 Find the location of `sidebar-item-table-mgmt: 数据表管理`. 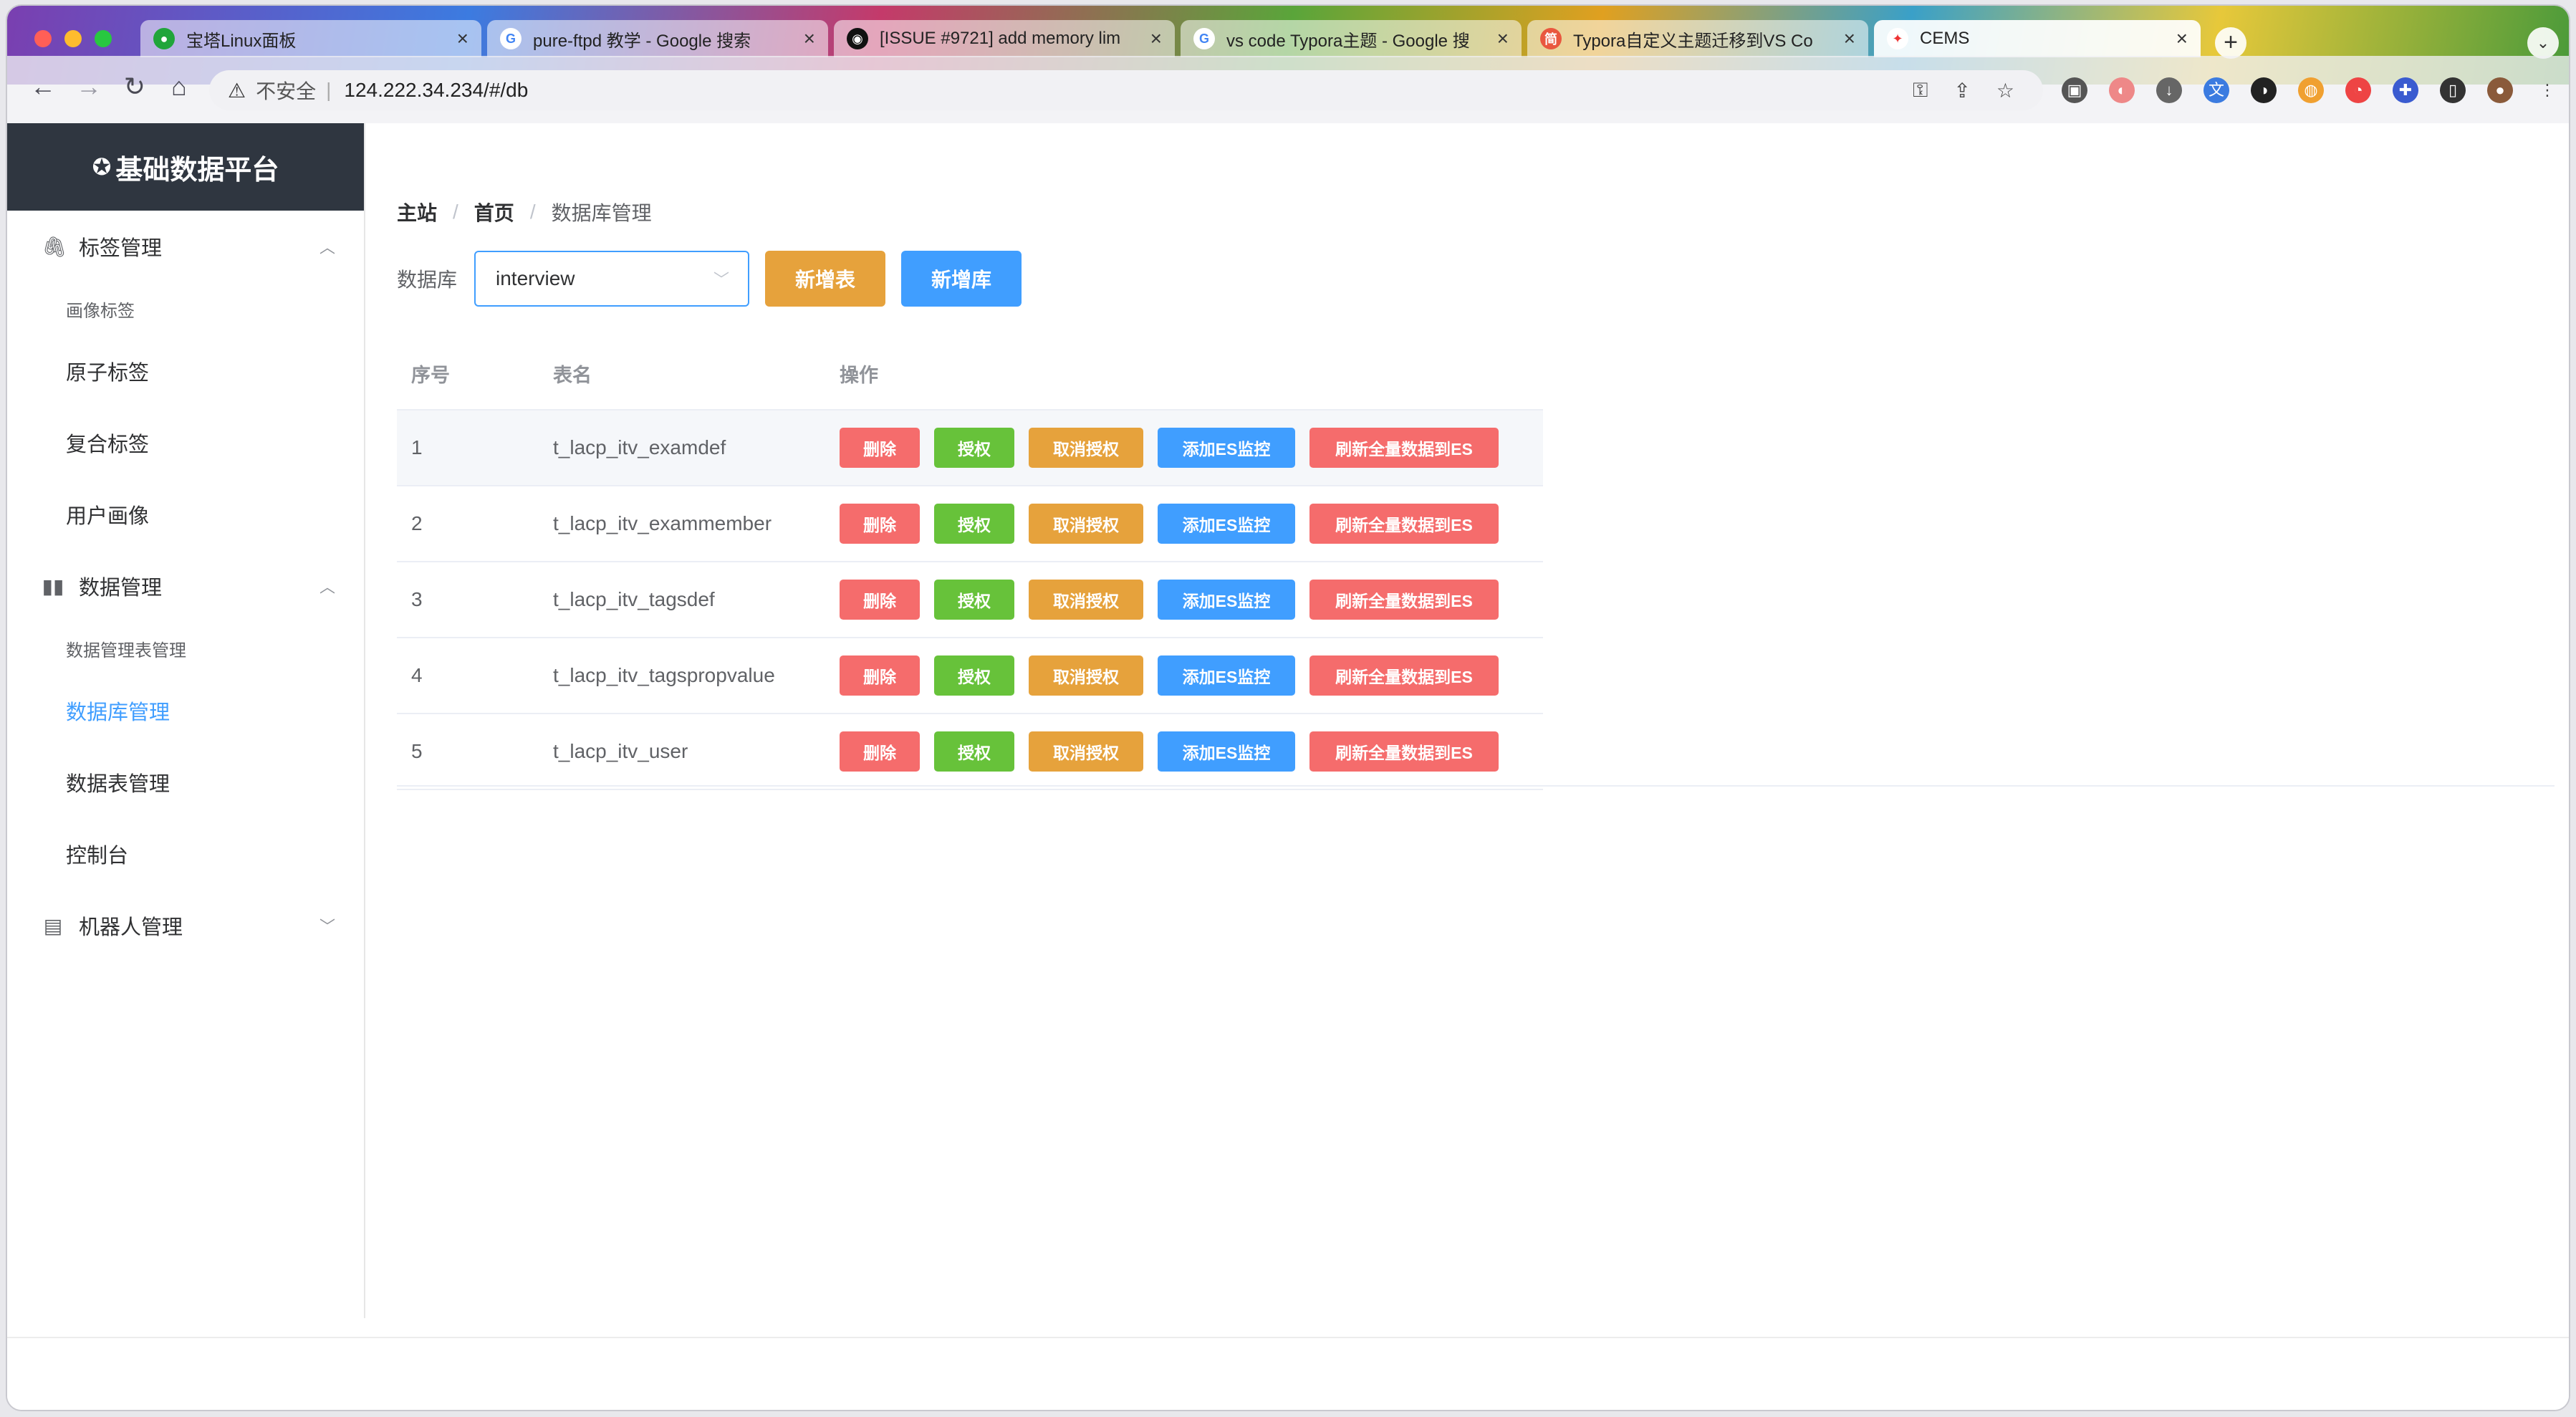

sidebar-item-table-mgmt: 数据表管理 is located at coordinates (185, 782).